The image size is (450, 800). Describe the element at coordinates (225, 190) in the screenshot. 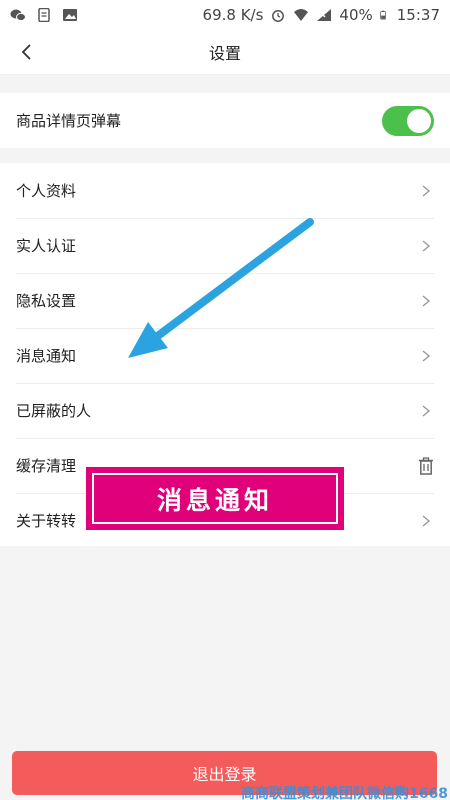

I see `settings-item-profile: 个人资料` at that location.